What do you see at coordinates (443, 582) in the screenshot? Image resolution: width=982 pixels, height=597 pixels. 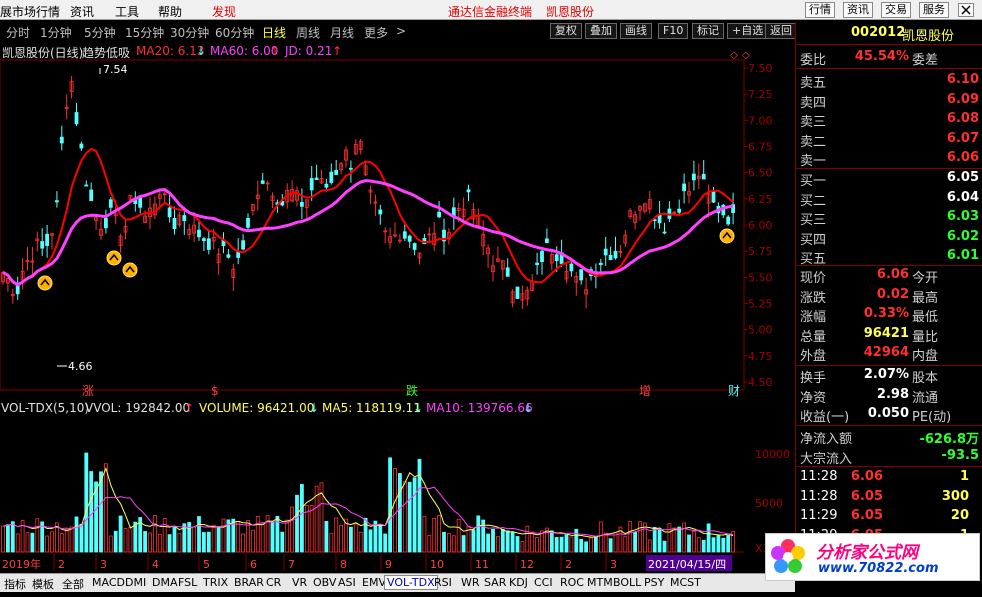 I see `indicator-tab: RSI` at bounding box center [443, 582].